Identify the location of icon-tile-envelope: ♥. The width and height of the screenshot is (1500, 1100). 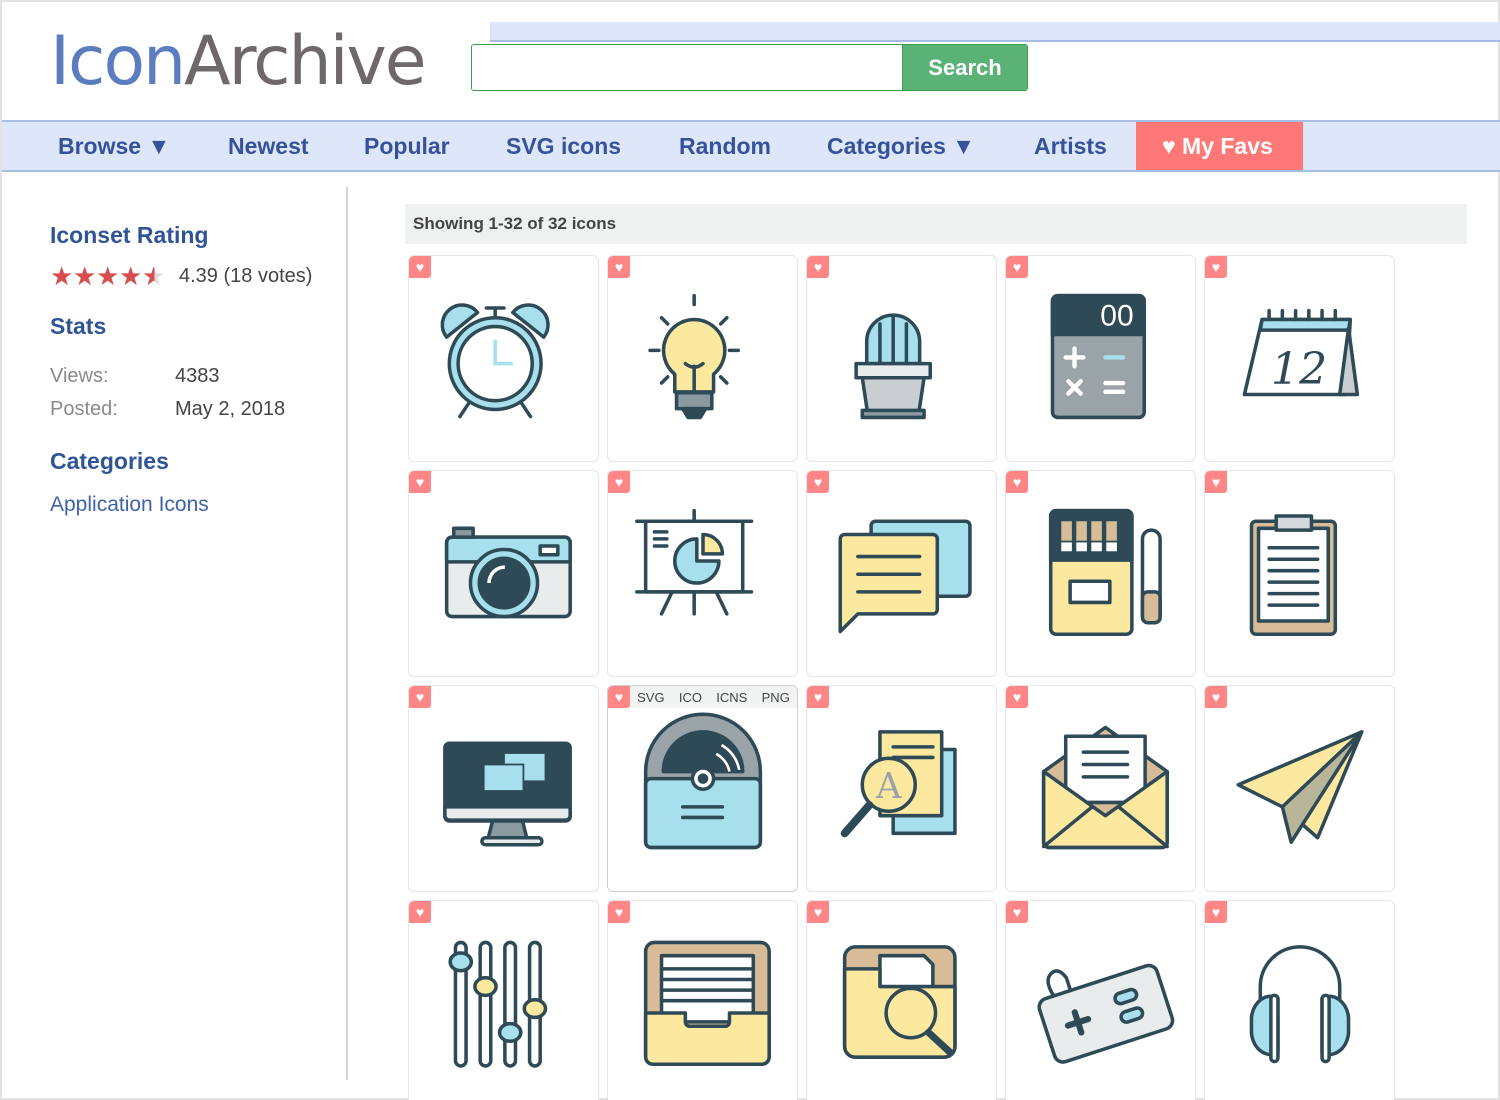
(1100, 788).